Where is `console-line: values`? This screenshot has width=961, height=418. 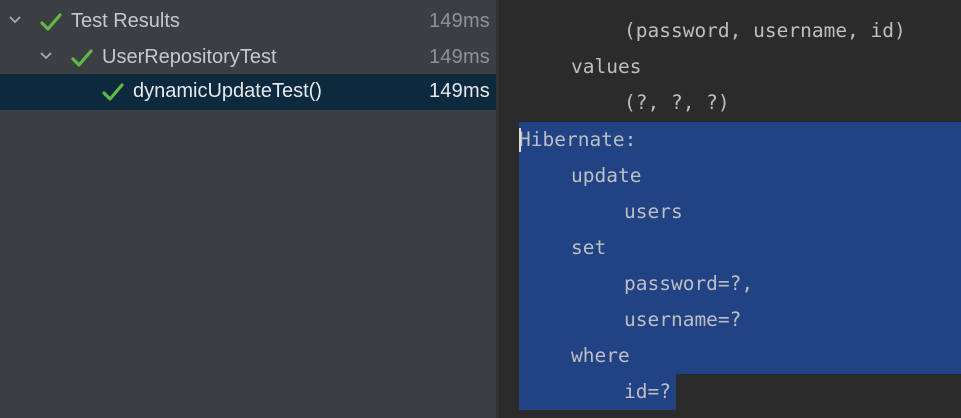
console-line: values is located at coordinates (606, 66).